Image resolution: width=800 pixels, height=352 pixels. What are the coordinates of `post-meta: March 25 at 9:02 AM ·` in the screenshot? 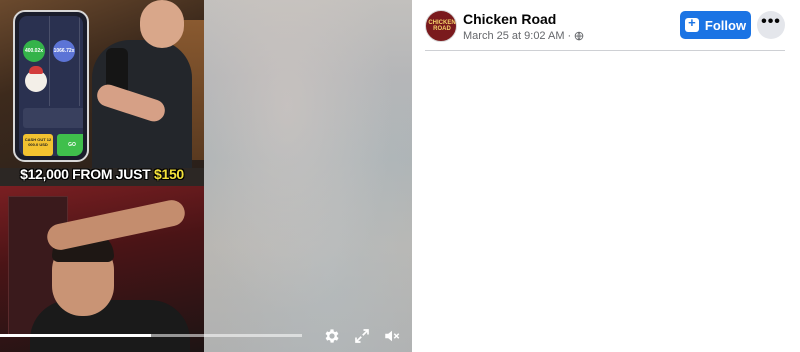 It's located at (523, 36).